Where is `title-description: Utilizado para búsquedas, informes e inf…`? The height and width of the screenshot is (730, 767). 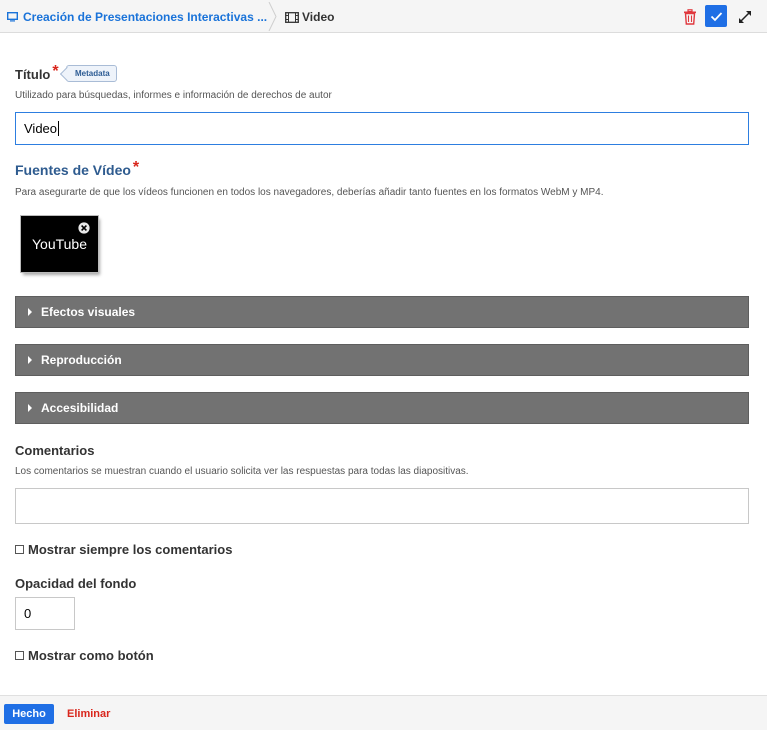
title-description: Utilizado para búsquedas, informes e inf… is located at coordinates (173, 95).